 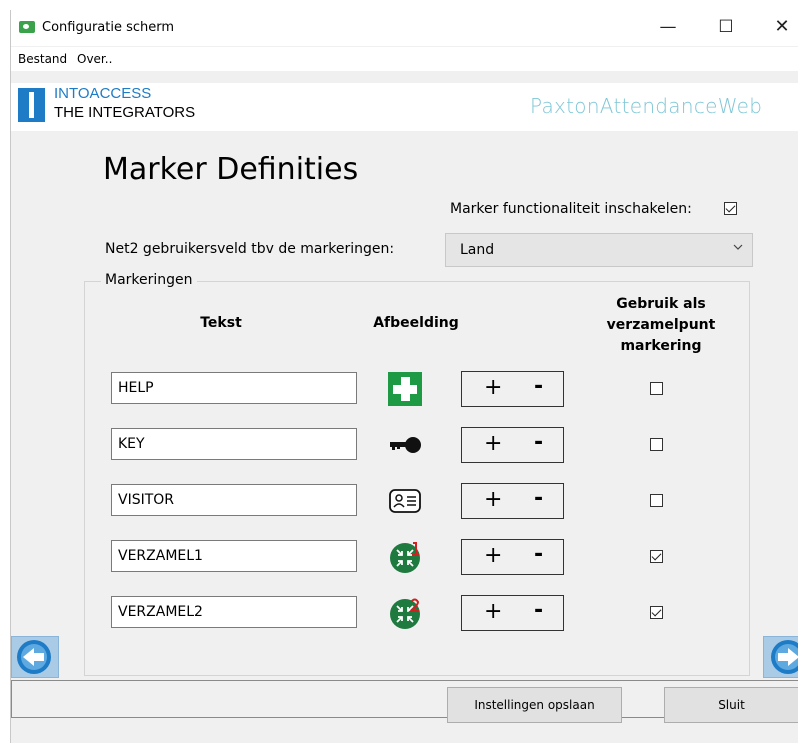 I want to click on column-header-gebruik: Gebruik als verzamelpunt markering, so click(x=661, y=325).